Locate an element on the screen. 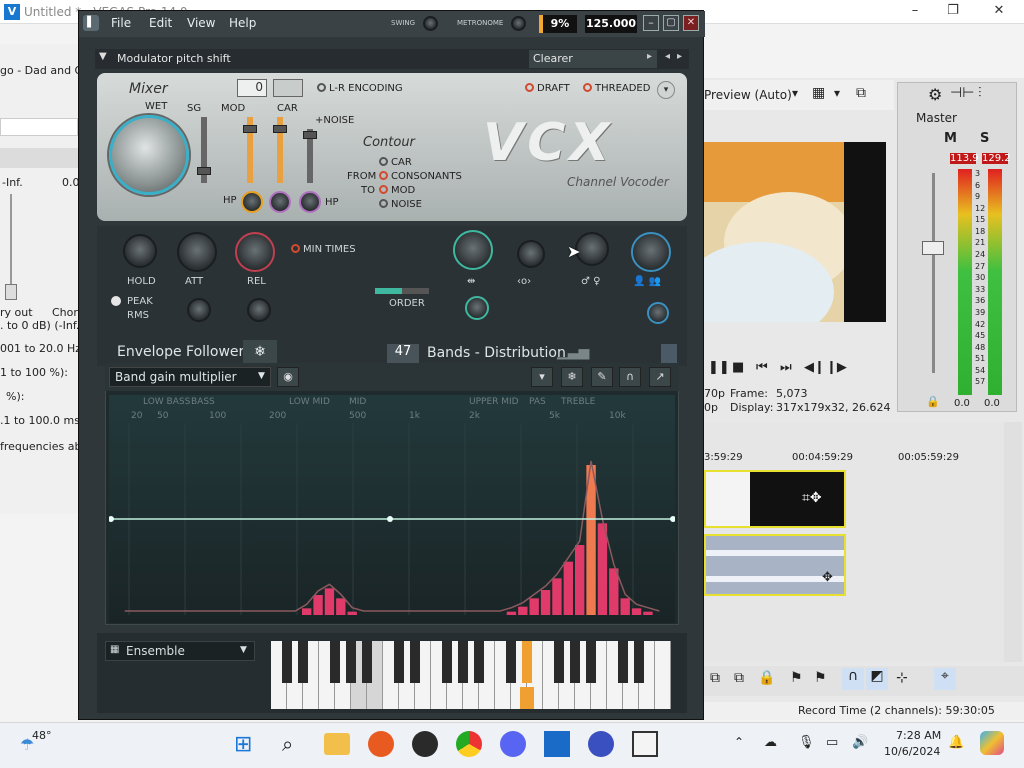 Image resolution: width=1024 pixels, height=768 pixels. pane-field is located at coordinates (39, 127).